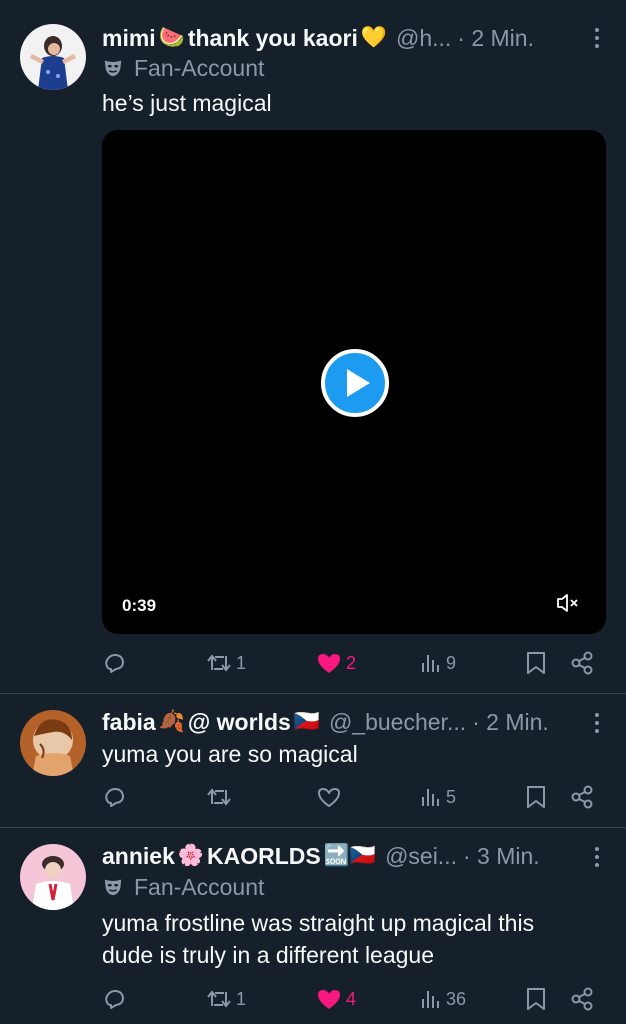  I want to click on views-count: 36, so click(456, 998).